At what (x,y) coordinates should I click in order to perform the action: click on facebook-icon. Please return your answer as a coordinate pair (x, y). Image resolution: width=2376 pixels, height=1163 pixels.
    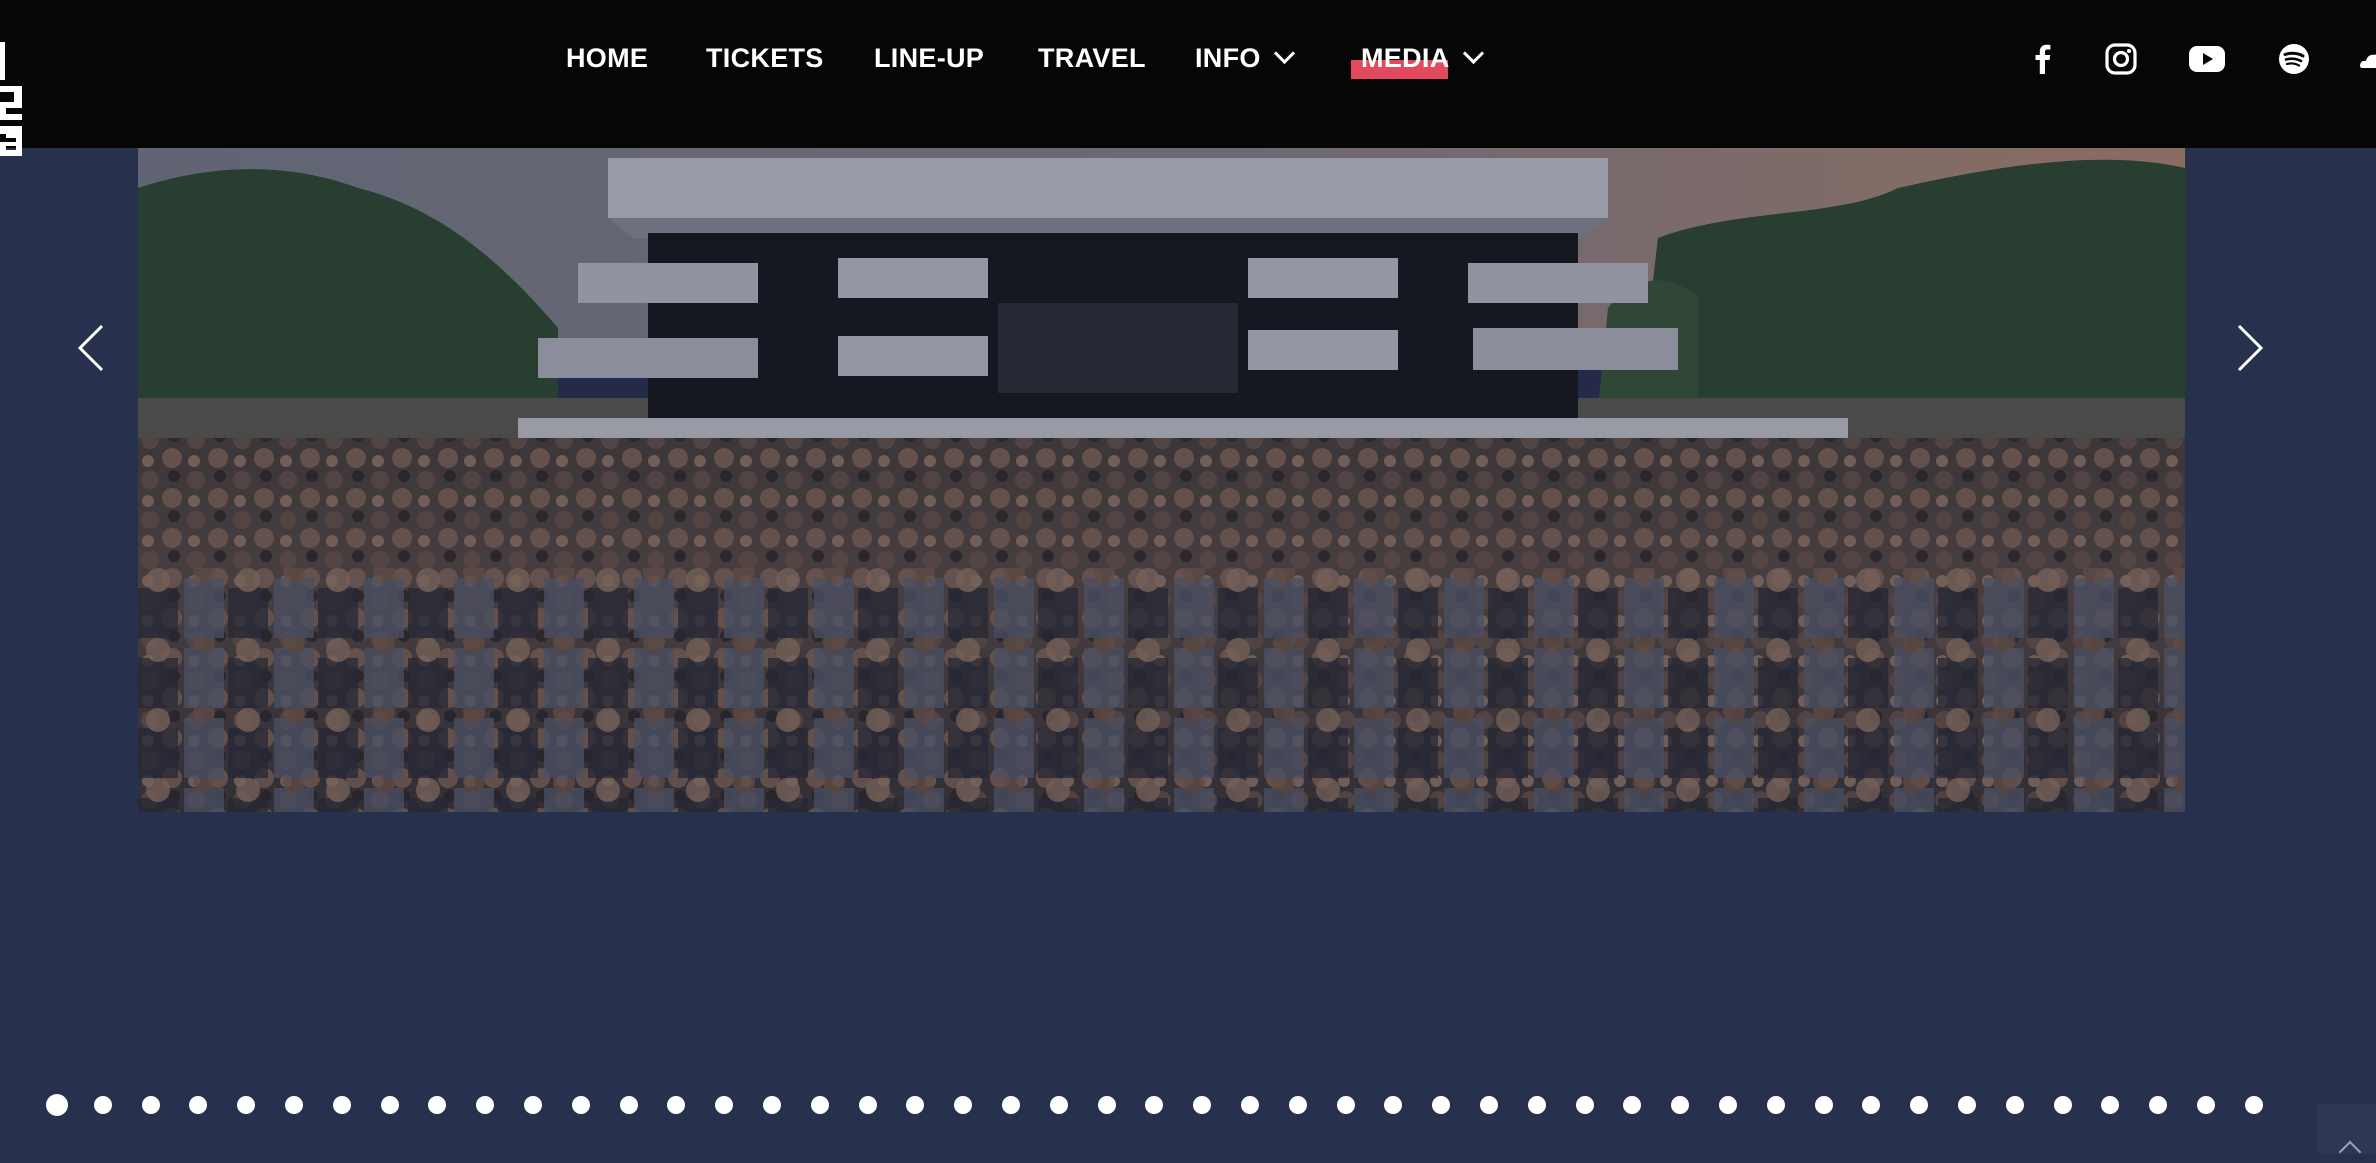
    Looking at the image, I should click on (2043, 59).